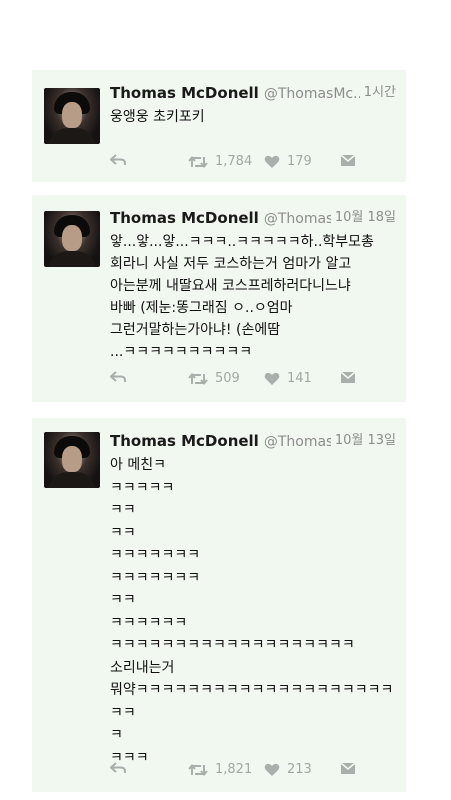  Describe the element at coordinates (201, 308) in the screenshot. I see `tweet-text-line: 바빠 (제눈:똥그래짐 ㅇ..ㅇ엄마` at that location.